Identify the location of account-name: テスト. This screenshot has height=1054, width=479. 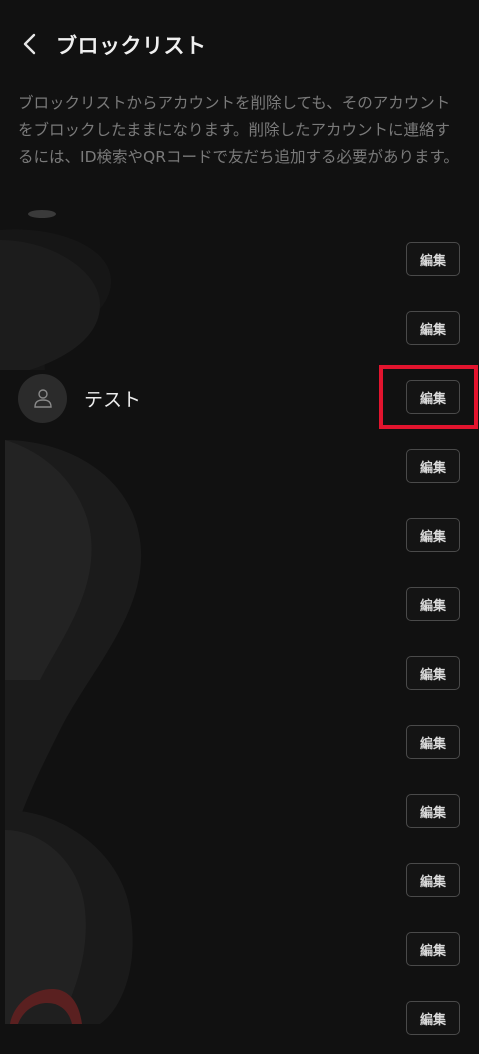
(113, 400).